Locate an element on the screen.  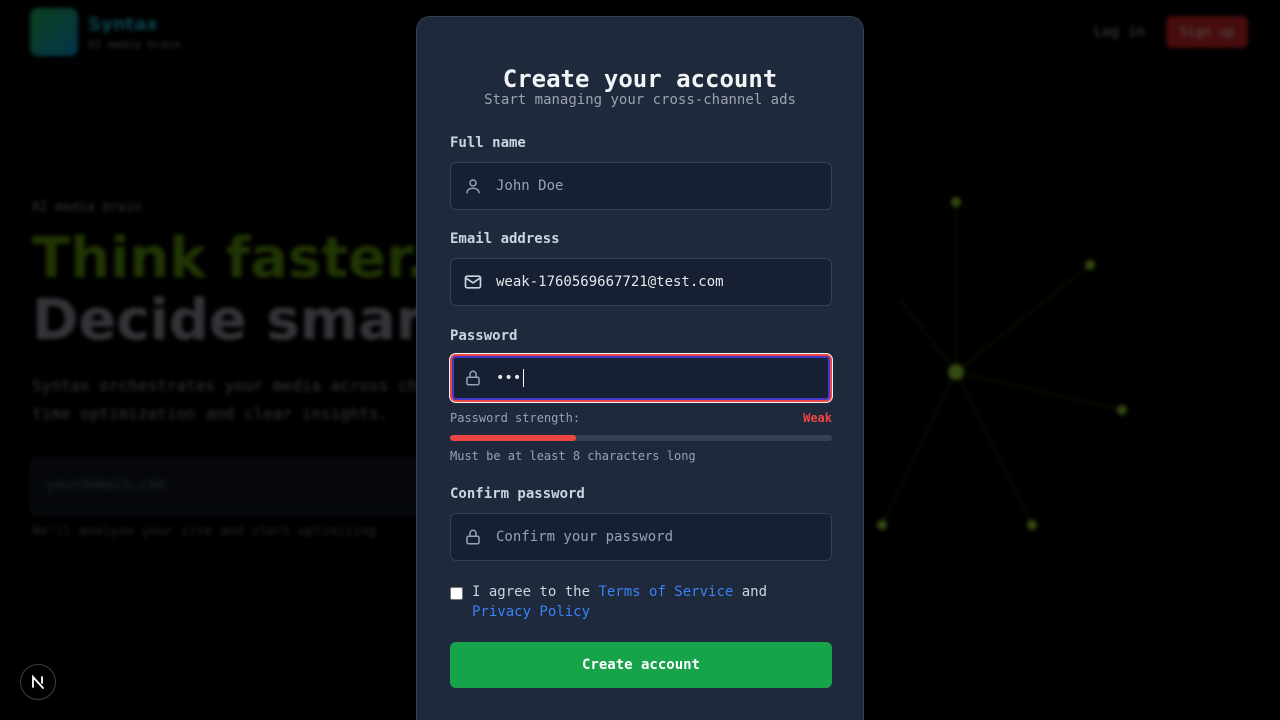
hero-domain-input: yourdomain.com is located at coordinates (230, 487).